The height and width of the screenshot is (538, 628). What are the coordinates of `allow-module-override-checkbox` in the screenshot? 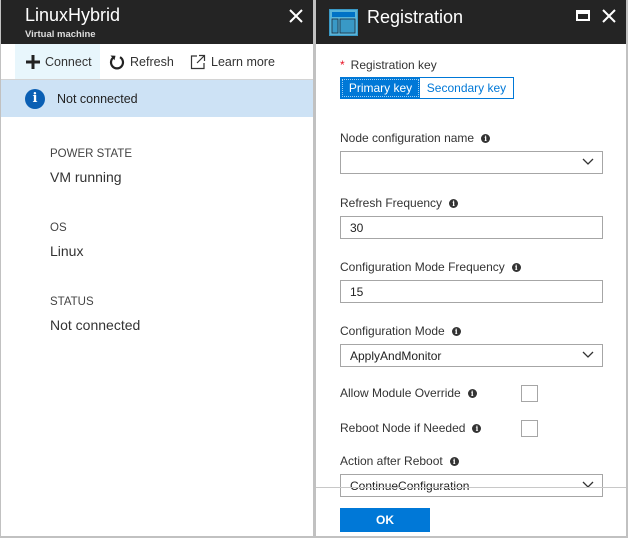 It's located at (529, 393).